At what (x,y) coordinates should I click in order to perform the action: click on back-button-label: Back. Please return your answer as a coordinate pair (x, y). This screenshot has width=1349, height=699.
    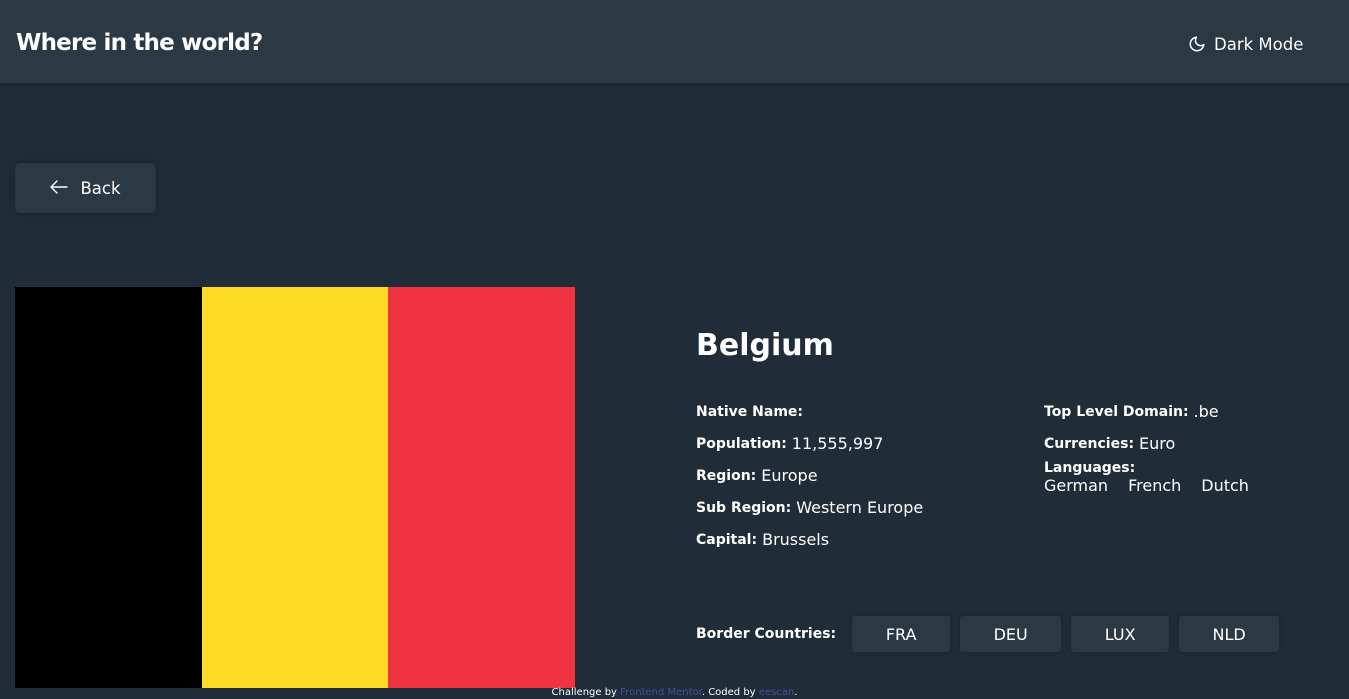
    Looking at the image, I should click on (100, 188).